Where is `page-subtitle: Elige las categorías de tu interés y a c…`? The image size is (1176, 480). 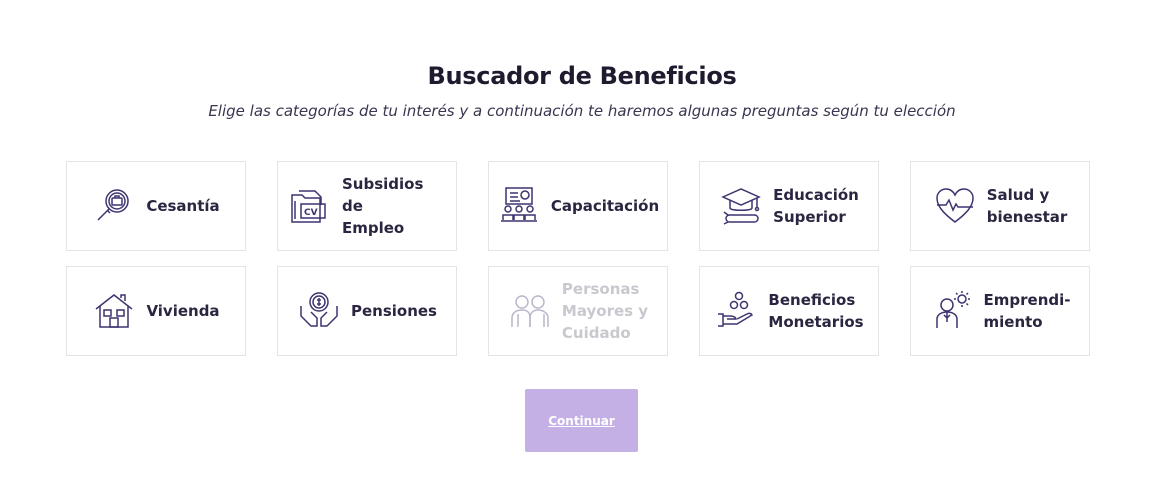 page-subtitle: Elige las categorías de tu interés y a c… is located at coordinates (582, 111).